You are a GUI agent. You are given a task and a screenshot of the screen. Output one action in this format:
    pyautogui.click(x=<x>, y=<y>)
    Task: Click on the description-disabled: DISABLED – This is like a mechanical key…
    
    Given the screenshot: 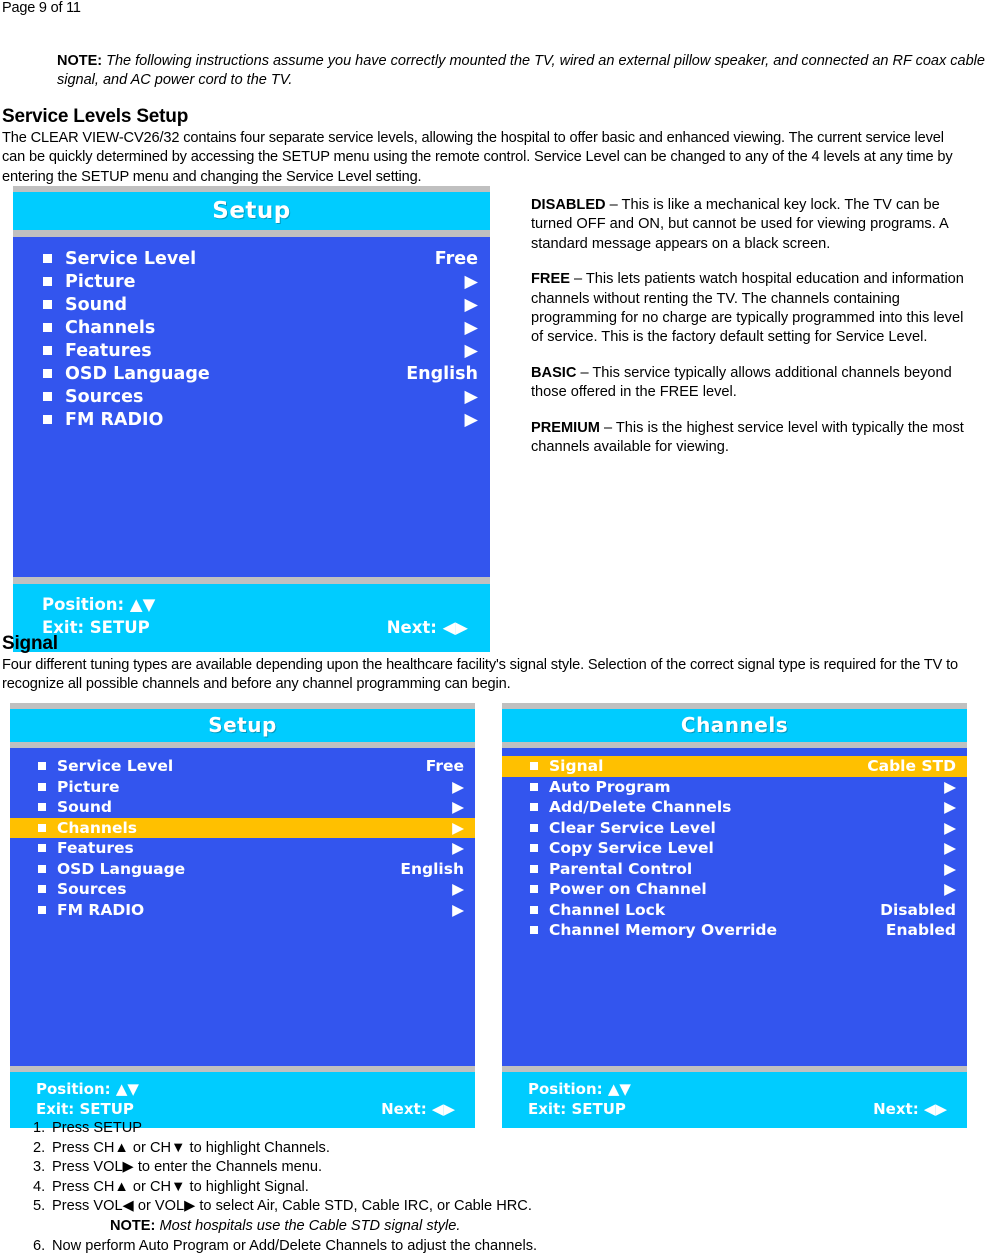 What is the action you would take?
    pyautogui.click(x=755, y=225)
    